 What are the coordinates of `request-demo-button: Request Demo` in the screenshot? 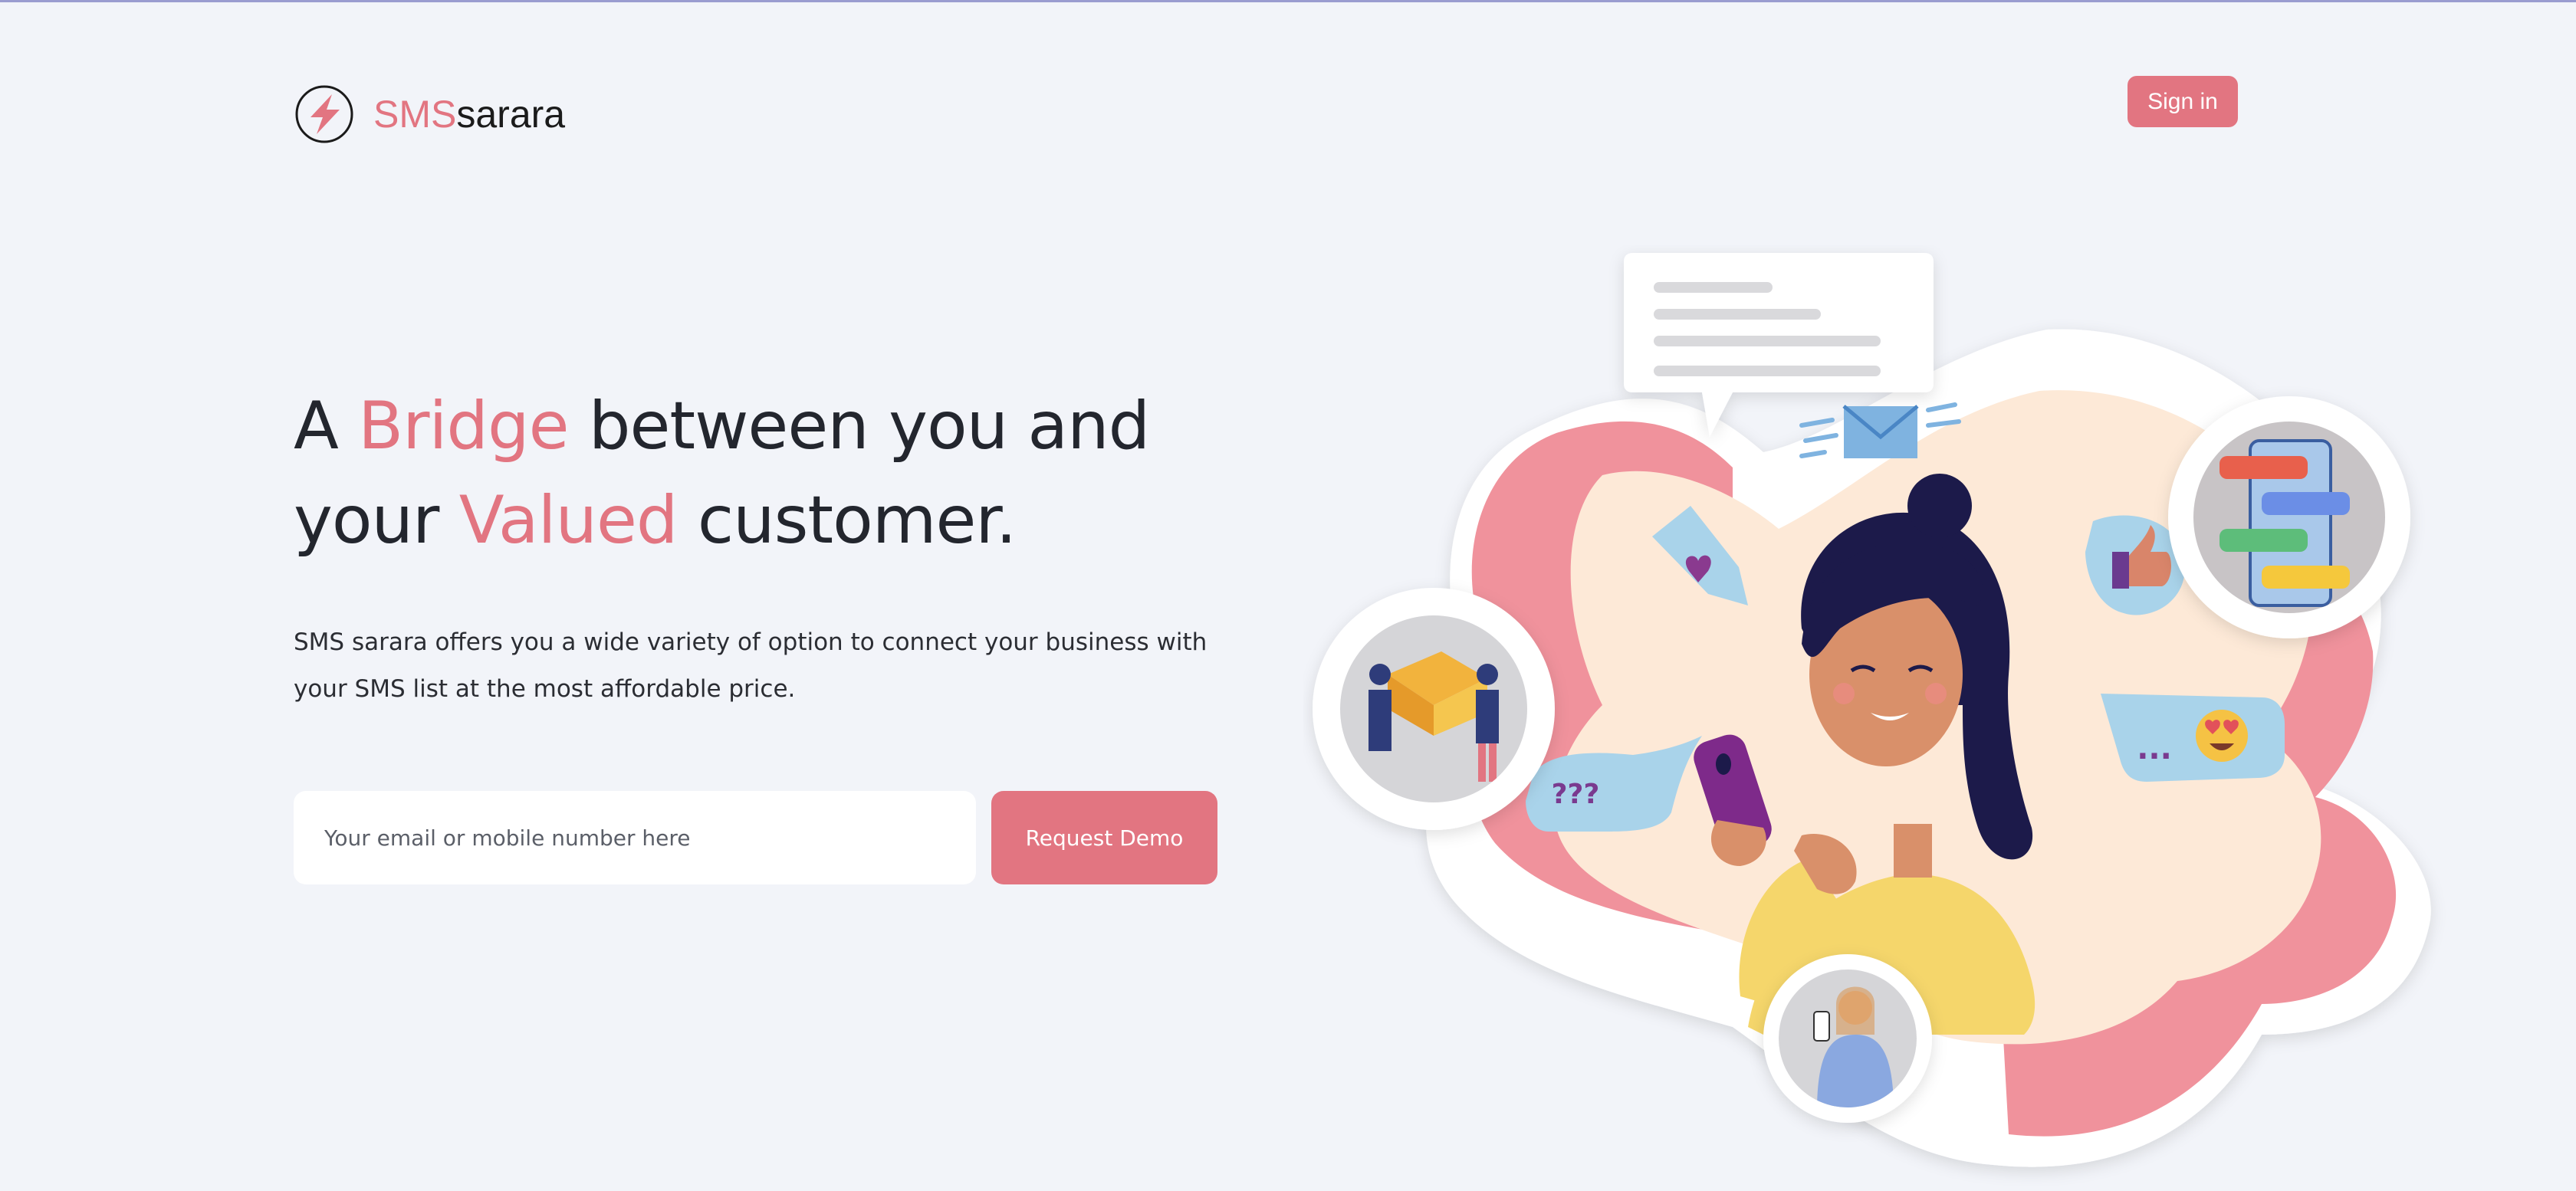 It's located at (1104, 837).